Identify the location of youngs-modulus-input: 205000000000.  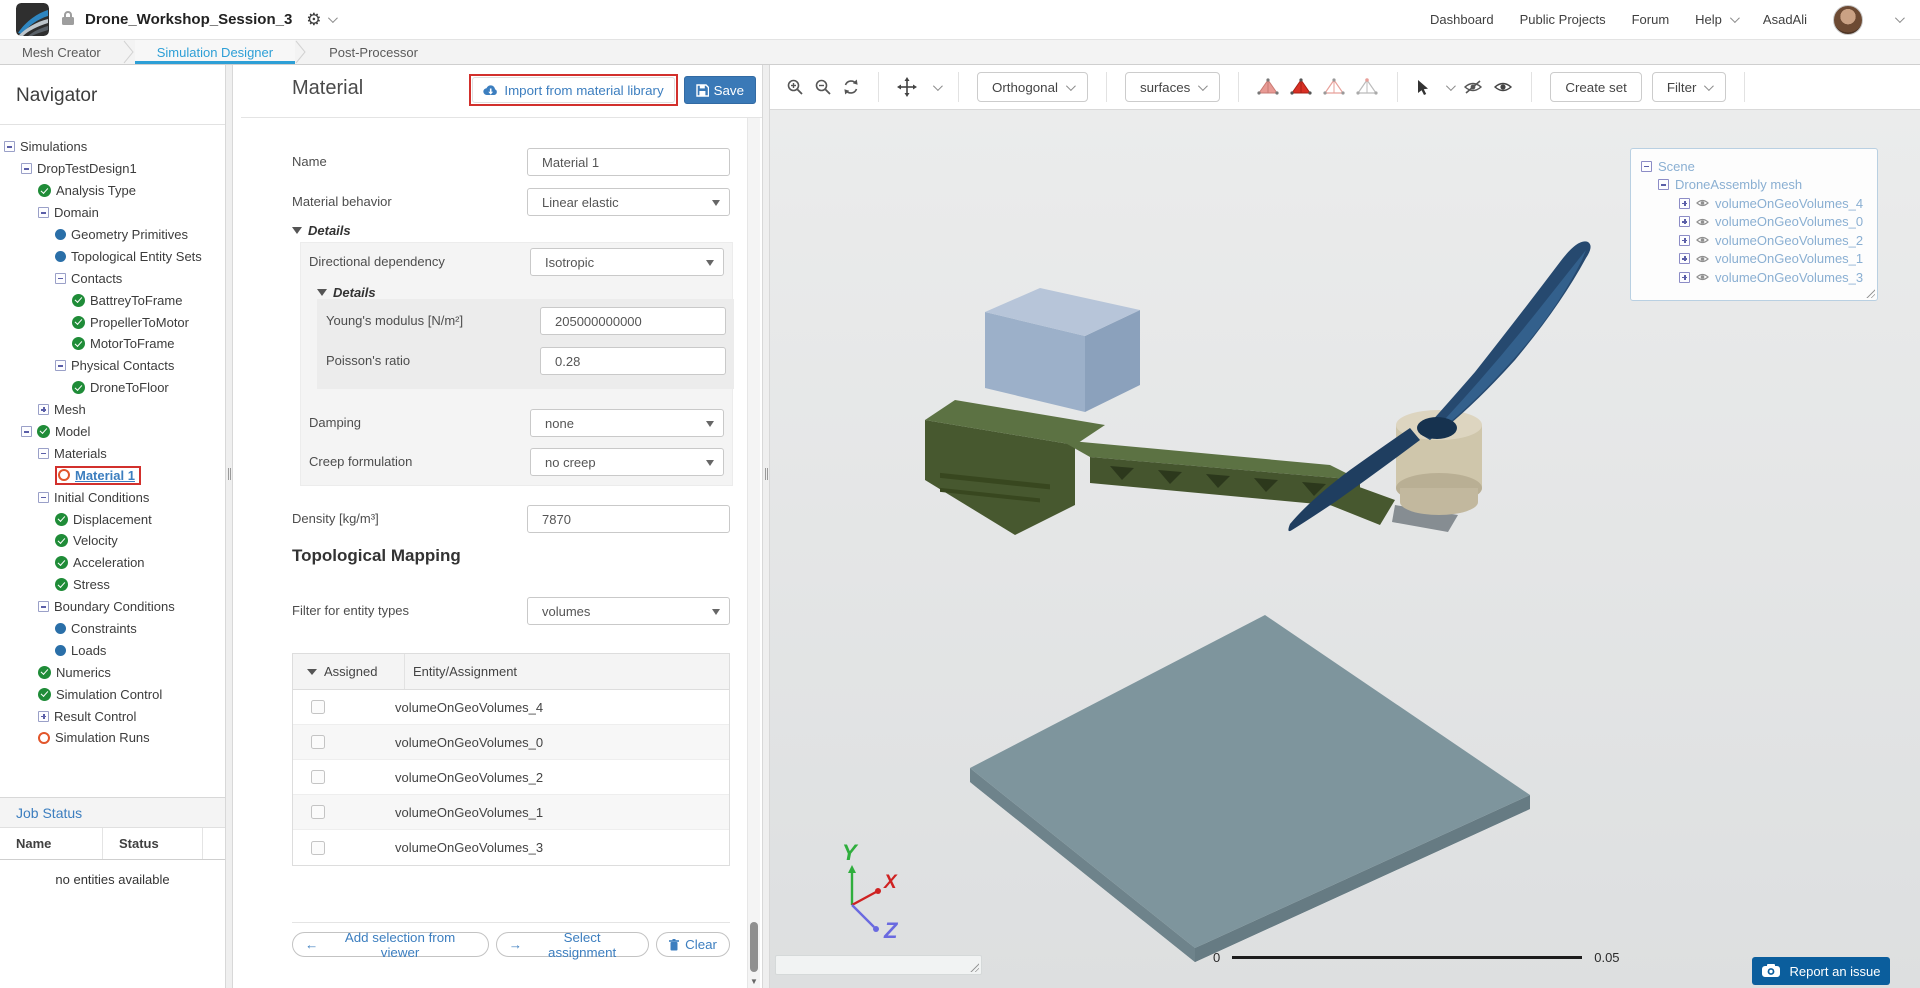
(633, 321).